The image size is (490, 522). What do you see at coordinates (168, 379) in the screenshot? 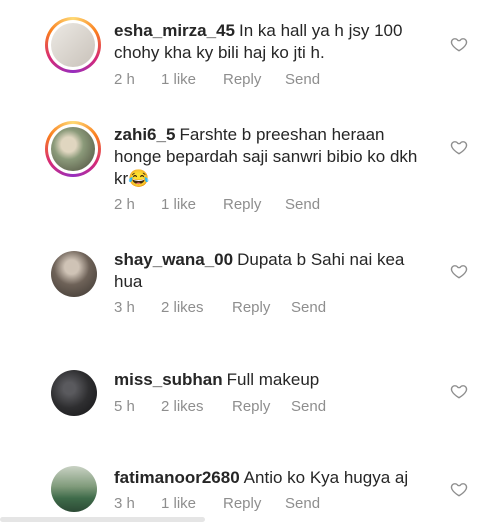
I see `username: miss_subhan` at bounding box center [168, 379].